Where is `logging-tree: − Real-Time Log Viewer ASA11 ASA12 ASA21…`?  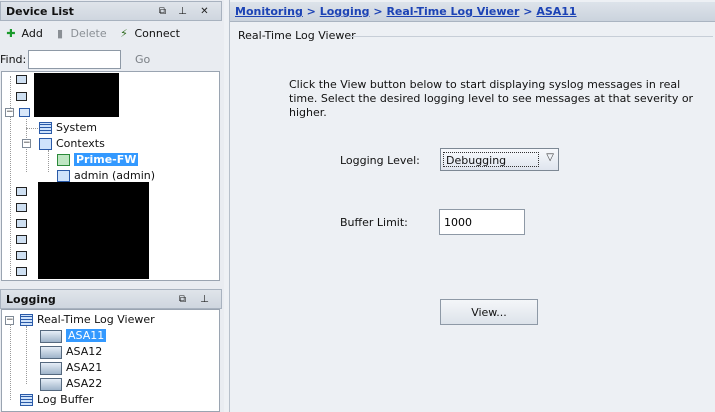
logging-tree: − Real-Time Log Viewer ASA11 ASA12 ASA21… is located at coordinates (110, 360).